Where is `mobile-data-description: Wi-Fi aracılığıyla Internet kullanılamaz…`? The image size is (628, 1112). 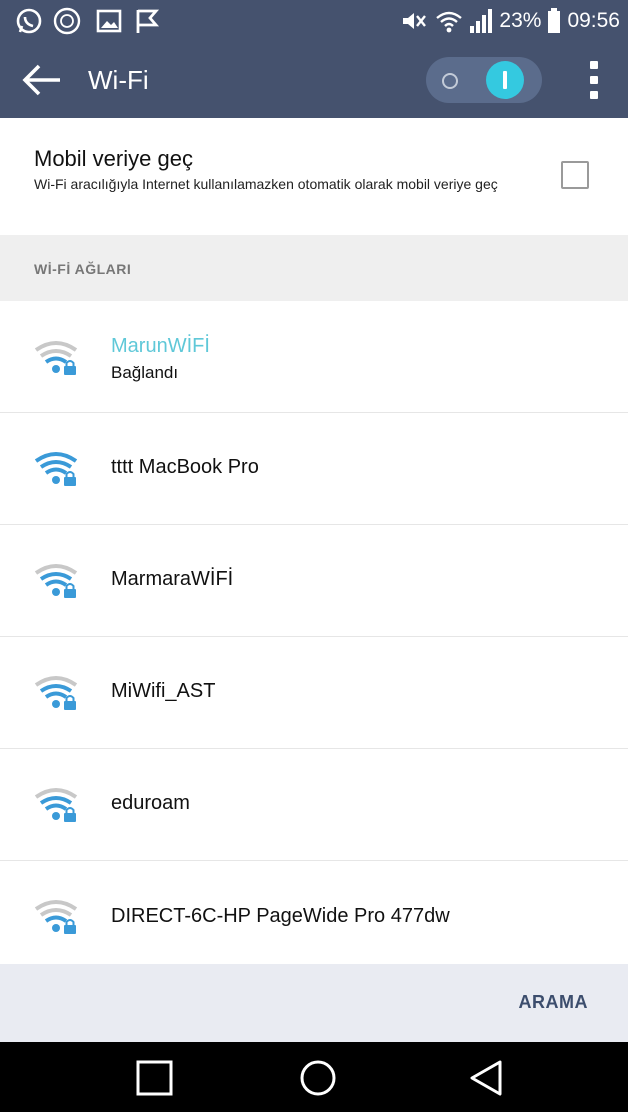 mobile-data-description: Wi-Fi aracılığıyla Internet kullanılamaz… is located at coordinates (266, 184).